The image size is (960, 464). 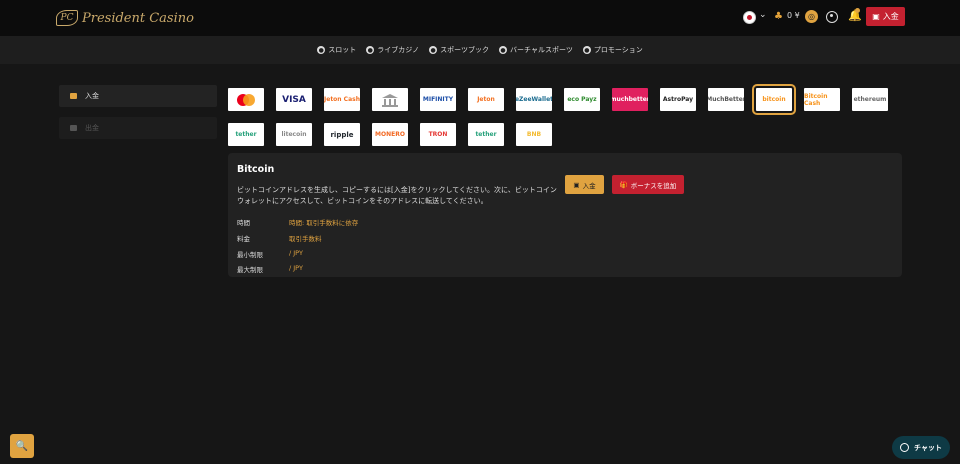 I want to click on payment-method-label: ripple, so click(x=342, y=134).